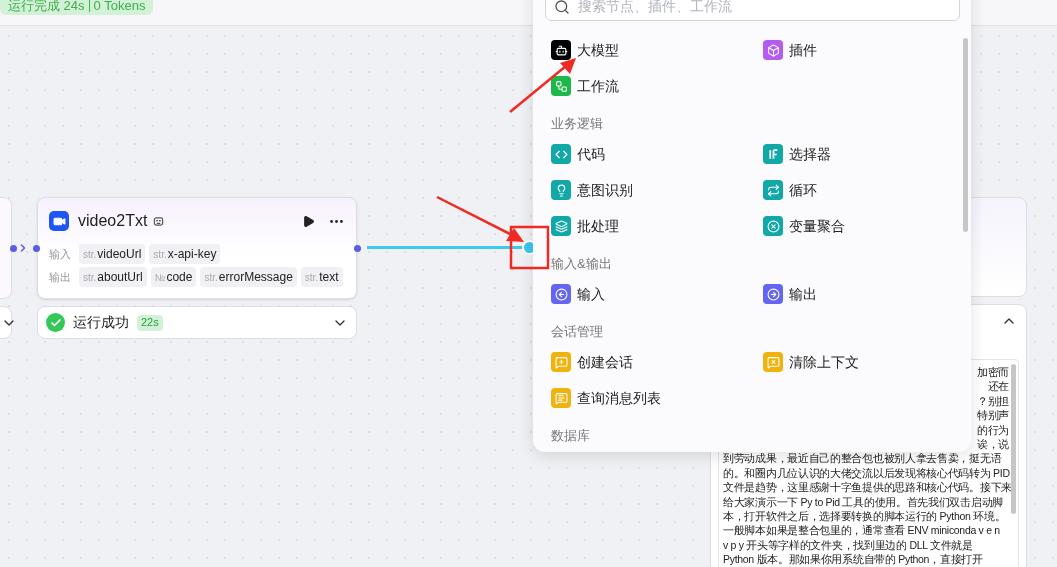 This screenshot has height=567, width=1057. Describe the element at coordinates (112, 254) in the screenshot. I see `parameter-tag: str.videoUrl` at that location.